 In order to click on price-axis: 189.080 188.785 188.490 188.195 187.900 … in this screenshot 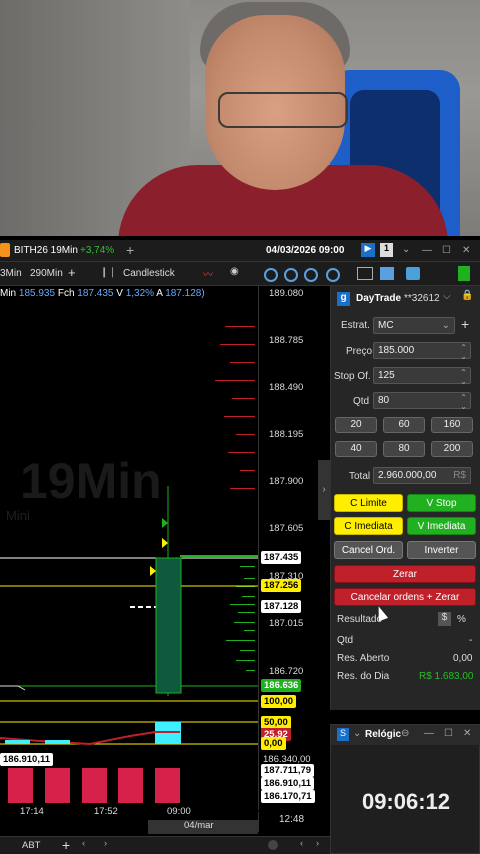, I will do `click(293, 548)`.